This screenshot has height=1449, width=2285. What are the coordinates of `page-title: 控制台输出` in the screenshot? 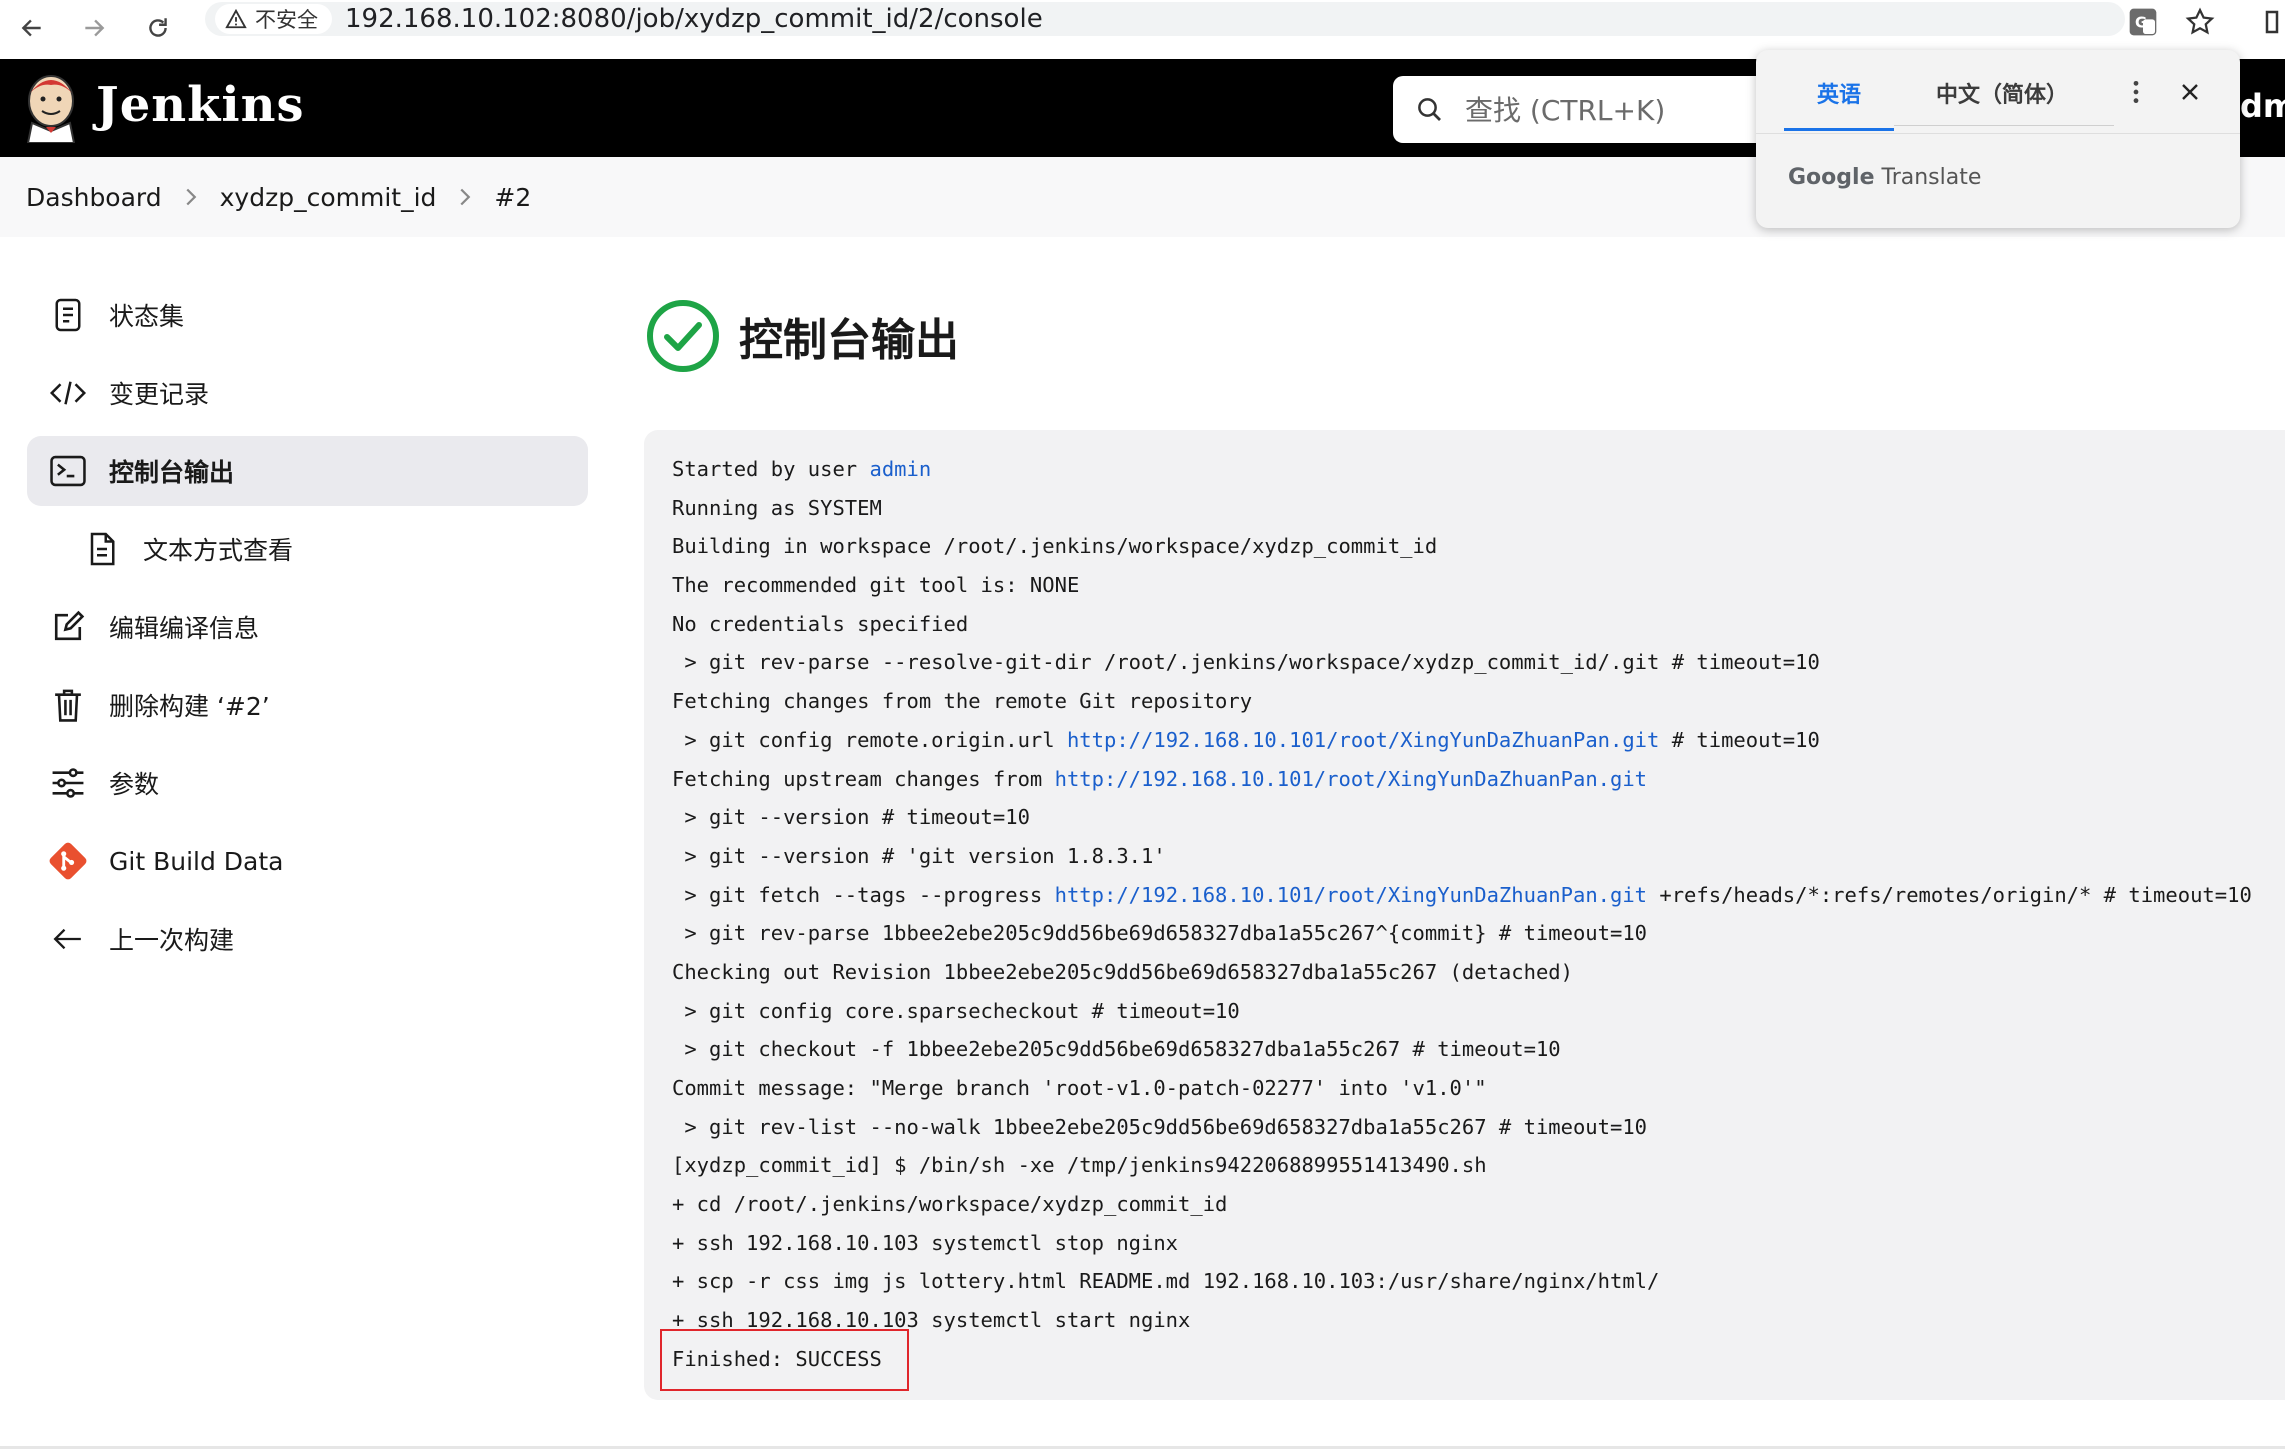 It's located at (802, 336).